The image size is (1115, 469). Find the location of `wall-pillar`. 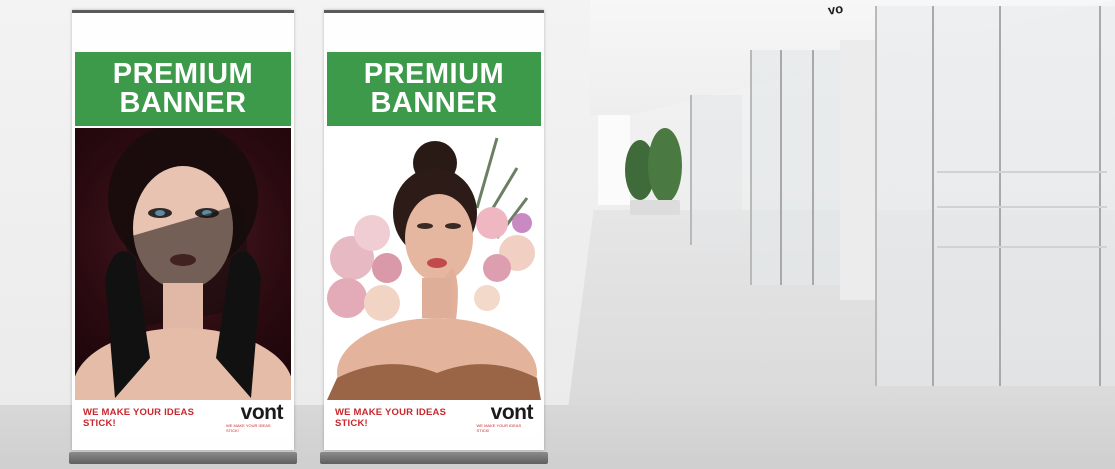

wall-pillar is located at coordinates (857, 170).